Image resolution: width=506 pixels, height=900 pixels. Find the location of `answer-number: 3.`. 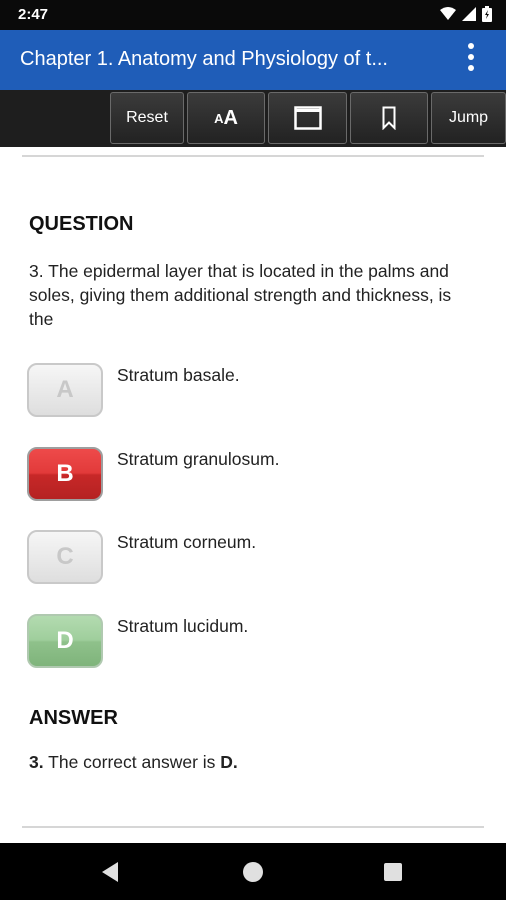

answer-number: 3. is located at coordinates (36, 762).